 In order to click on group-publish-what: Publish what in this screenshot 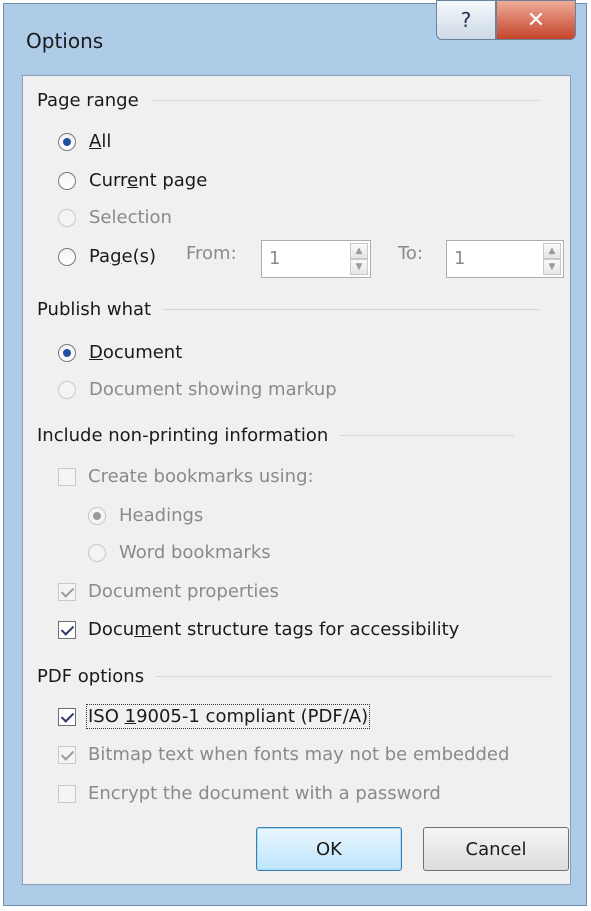, I will do `click(288, 309)`.